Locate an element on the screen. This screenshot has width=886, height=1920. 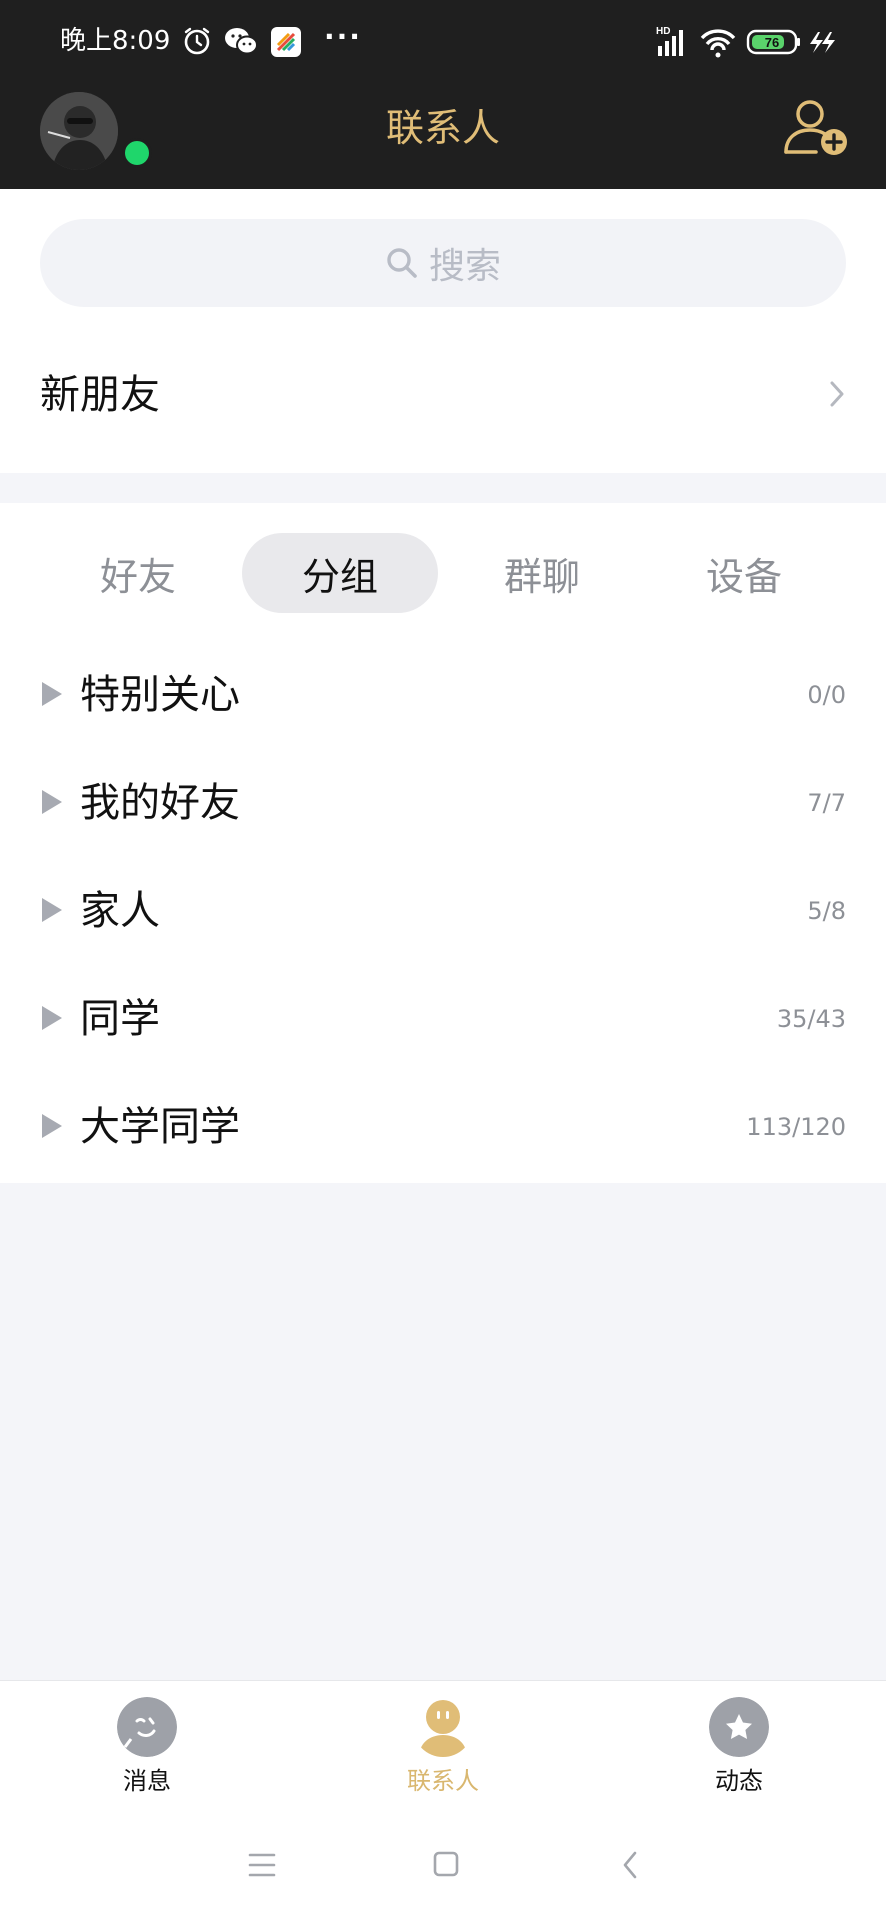
contacts-icon is located at coordinates (443, 1728).